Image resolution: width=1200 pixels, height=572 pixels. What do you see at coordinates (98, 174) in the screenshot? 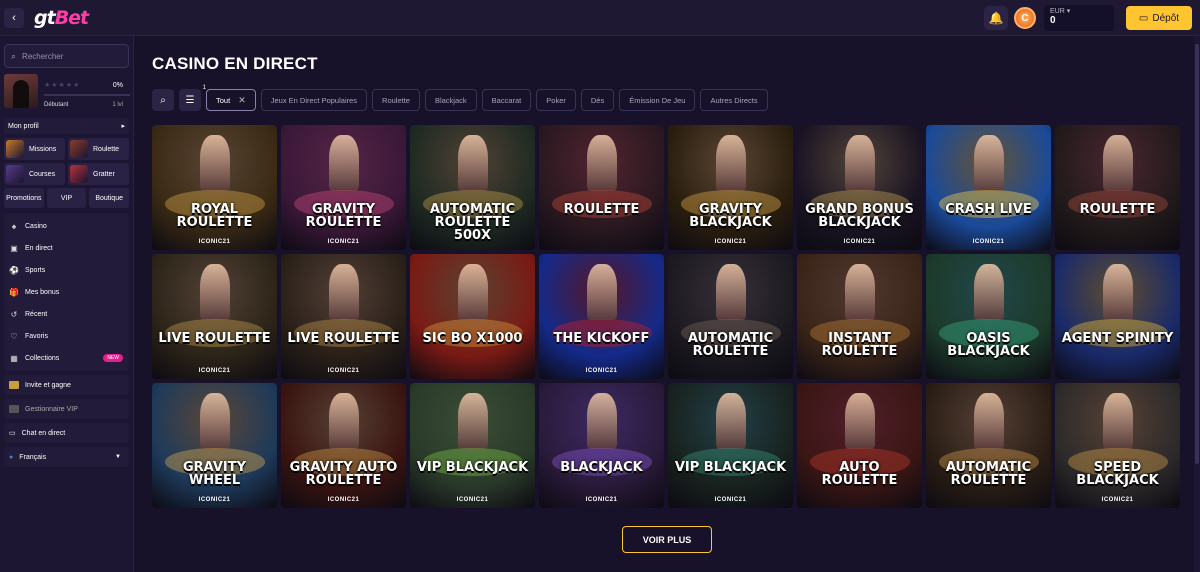
I see `tile-gratter: Gratter` at bounding box center [98, 174].